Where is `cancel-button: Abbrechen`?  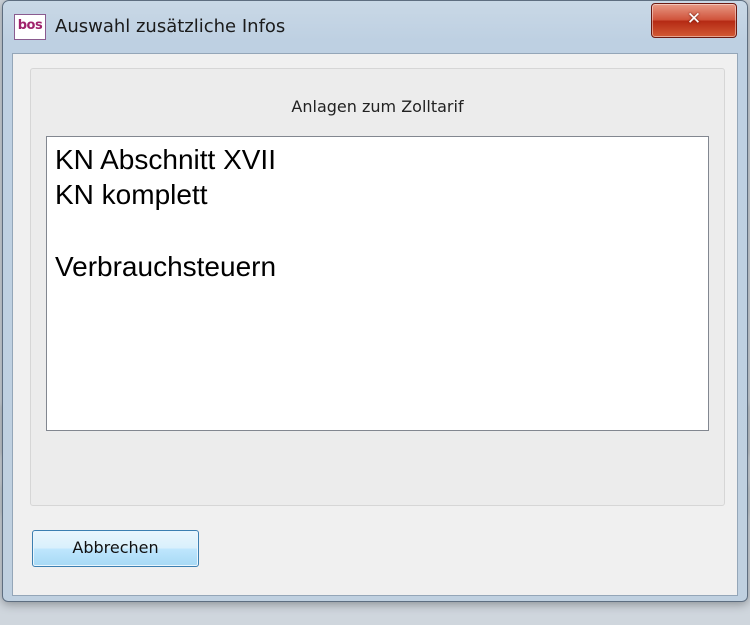
cancel-button: Abbrechen is located at coordinates (115, 548).